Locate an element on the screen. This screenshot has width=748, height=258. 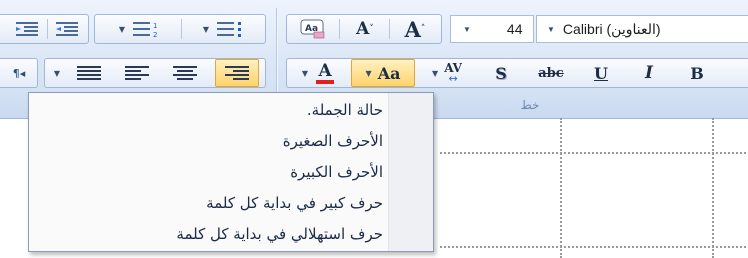
bullets-button: ▼ is located at coordinates (223, 29).